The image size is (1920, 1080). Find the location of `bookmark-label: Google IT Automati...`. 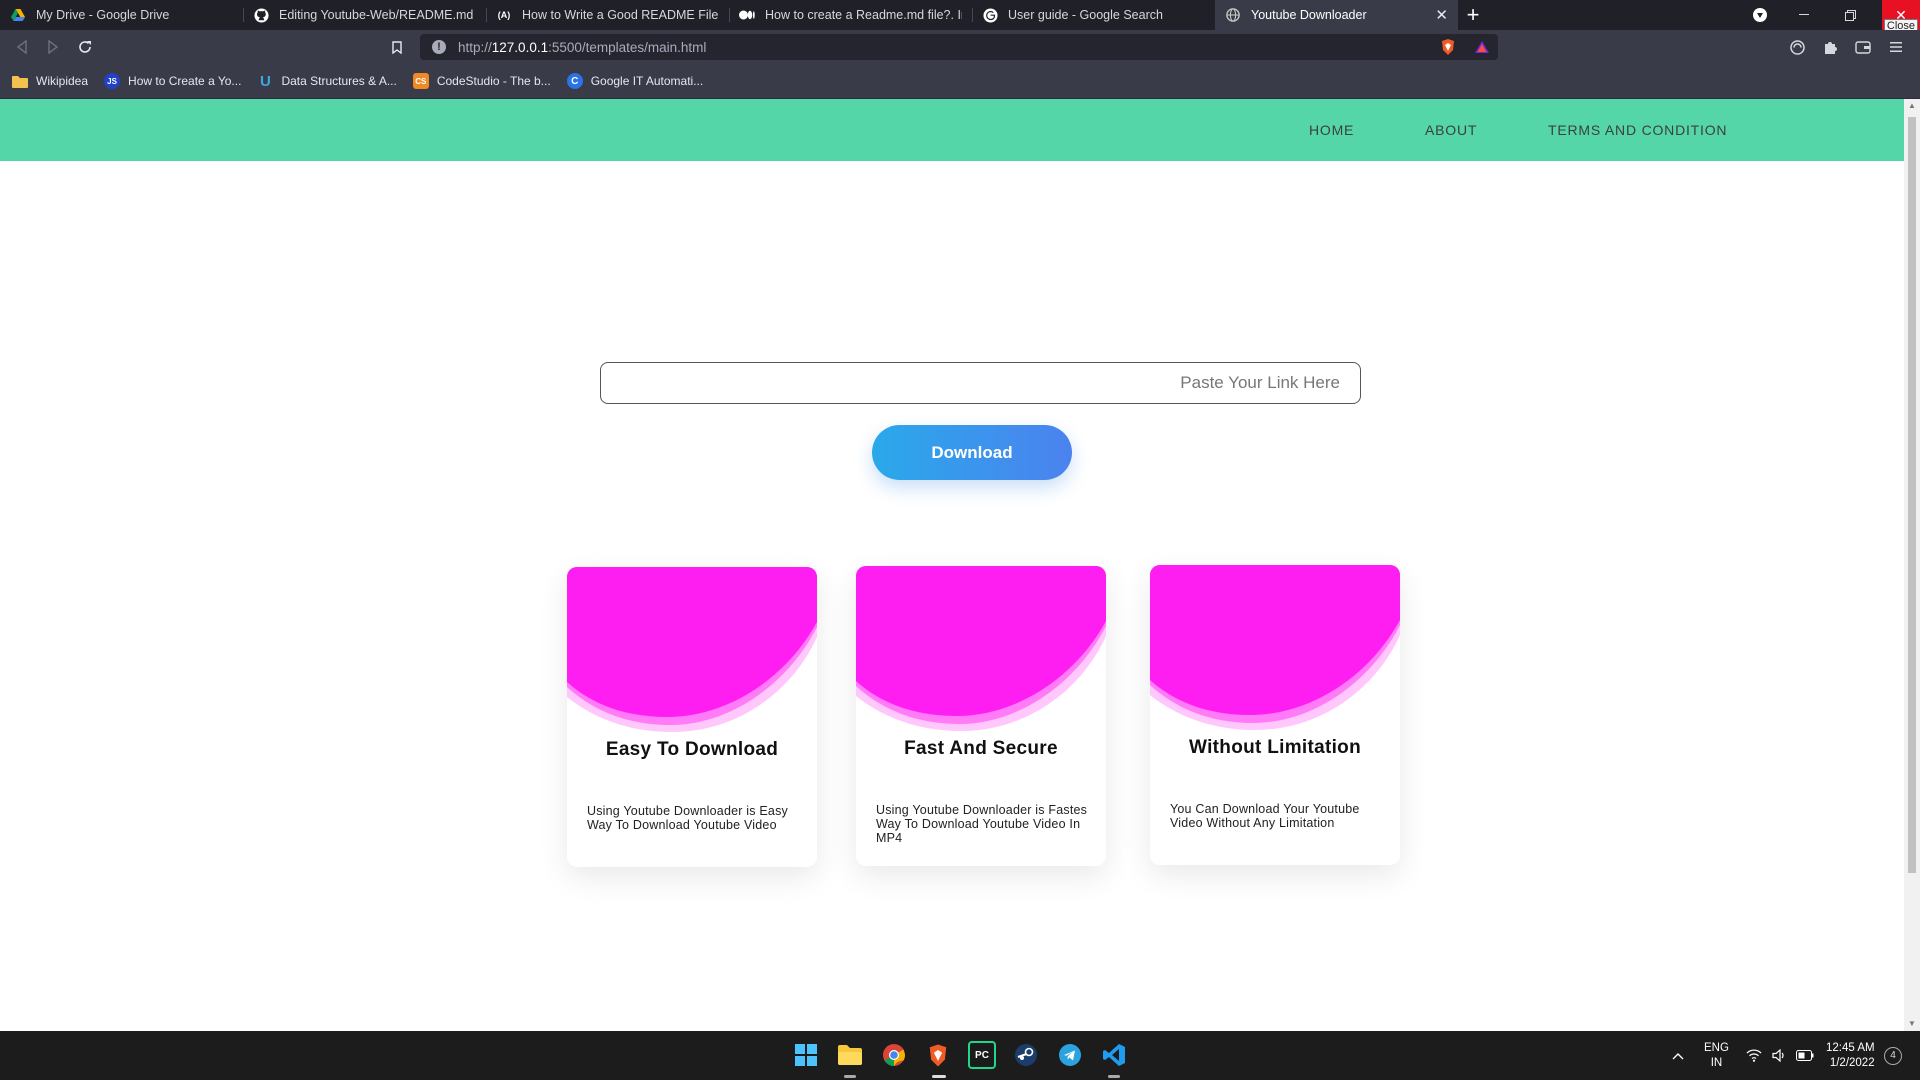

bookmark-label: Google IT Automati... is located at coordinates (647, 81).